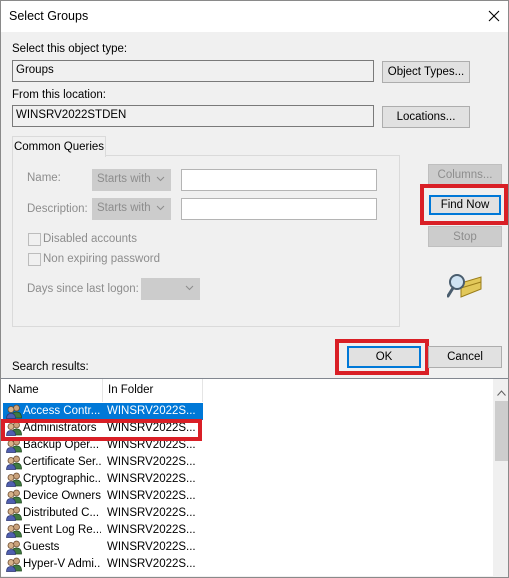 This screenshot has height=578, width=509. What do you see at coordinates (70, 49) in the screenshot?
I see `object-type-label: Select this object type:` at bounding box center [70, 49].